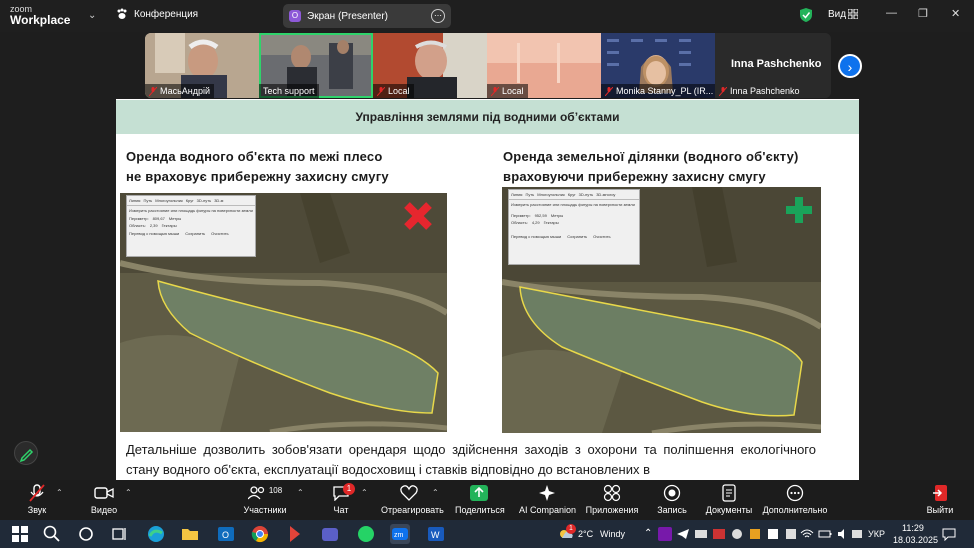 This screenshot has height=548, width=974. What do you see at coordinates (853, 14) in the screenshot?
I see `grid-icon` at bounding box center [853, 14].